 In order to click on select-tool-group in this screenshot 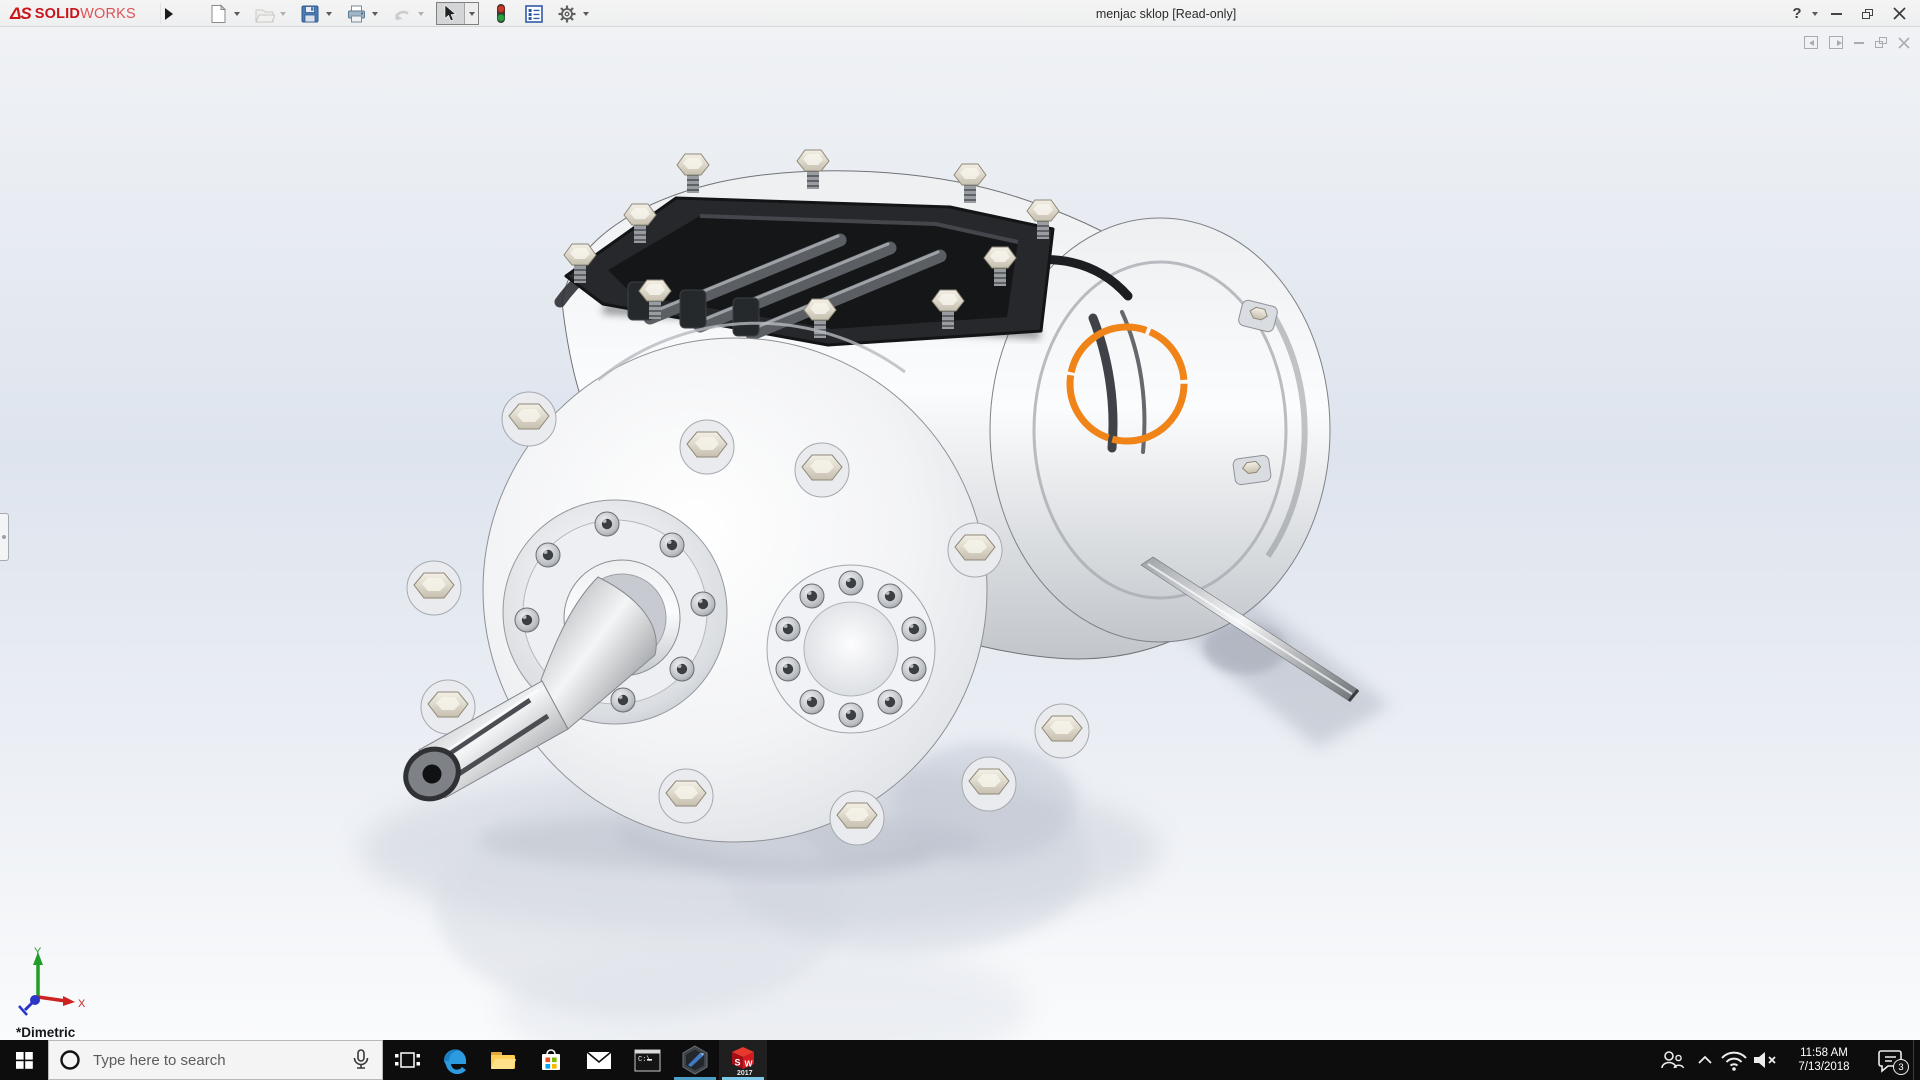, I will do `click(457, 13)`.